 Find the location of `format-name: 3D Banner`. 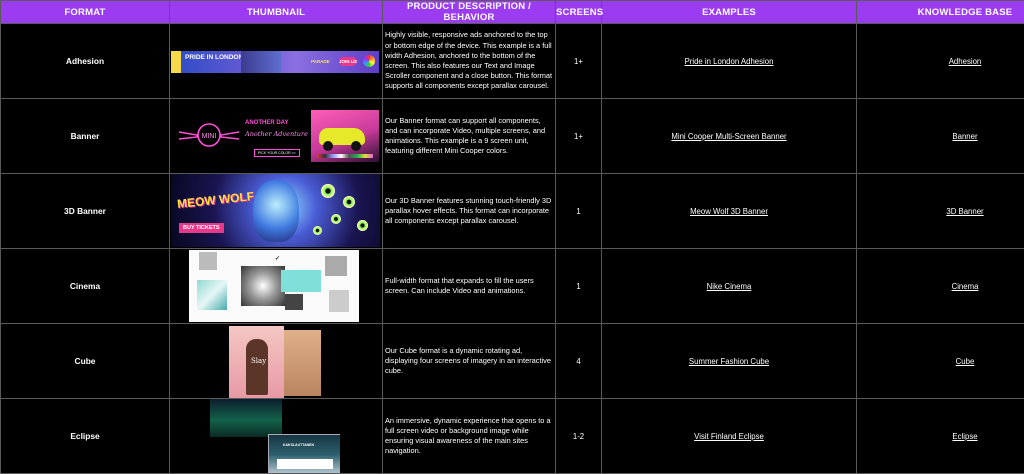

format-name: 3D Banner is located at coordinates (85, 211).